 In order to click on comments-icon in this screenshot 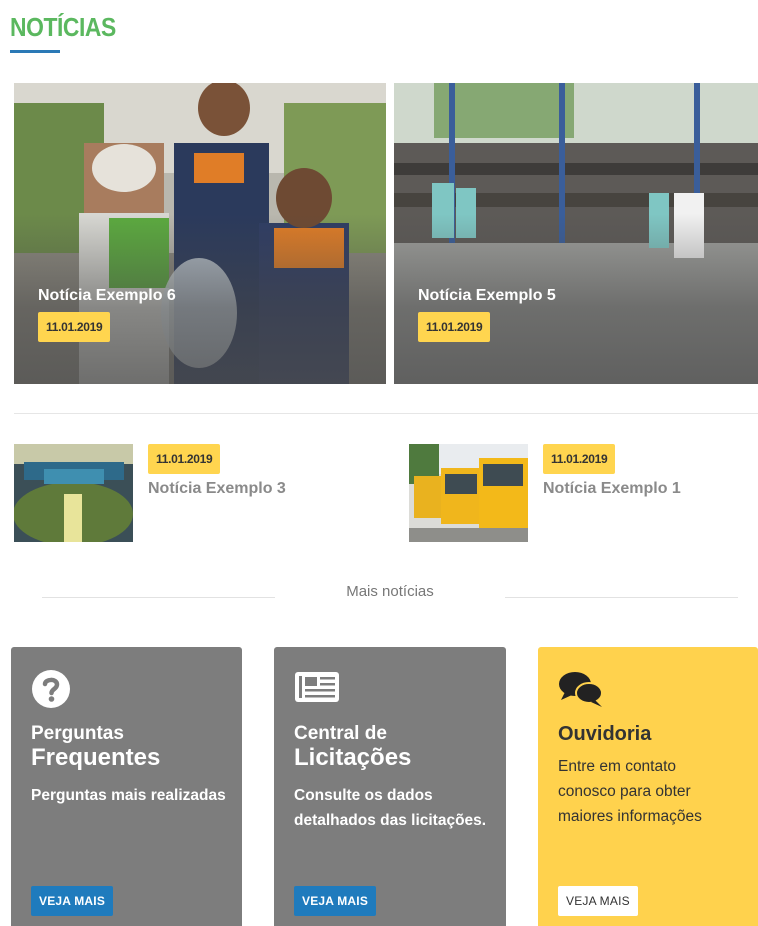, I will do `click(581, 689)`.